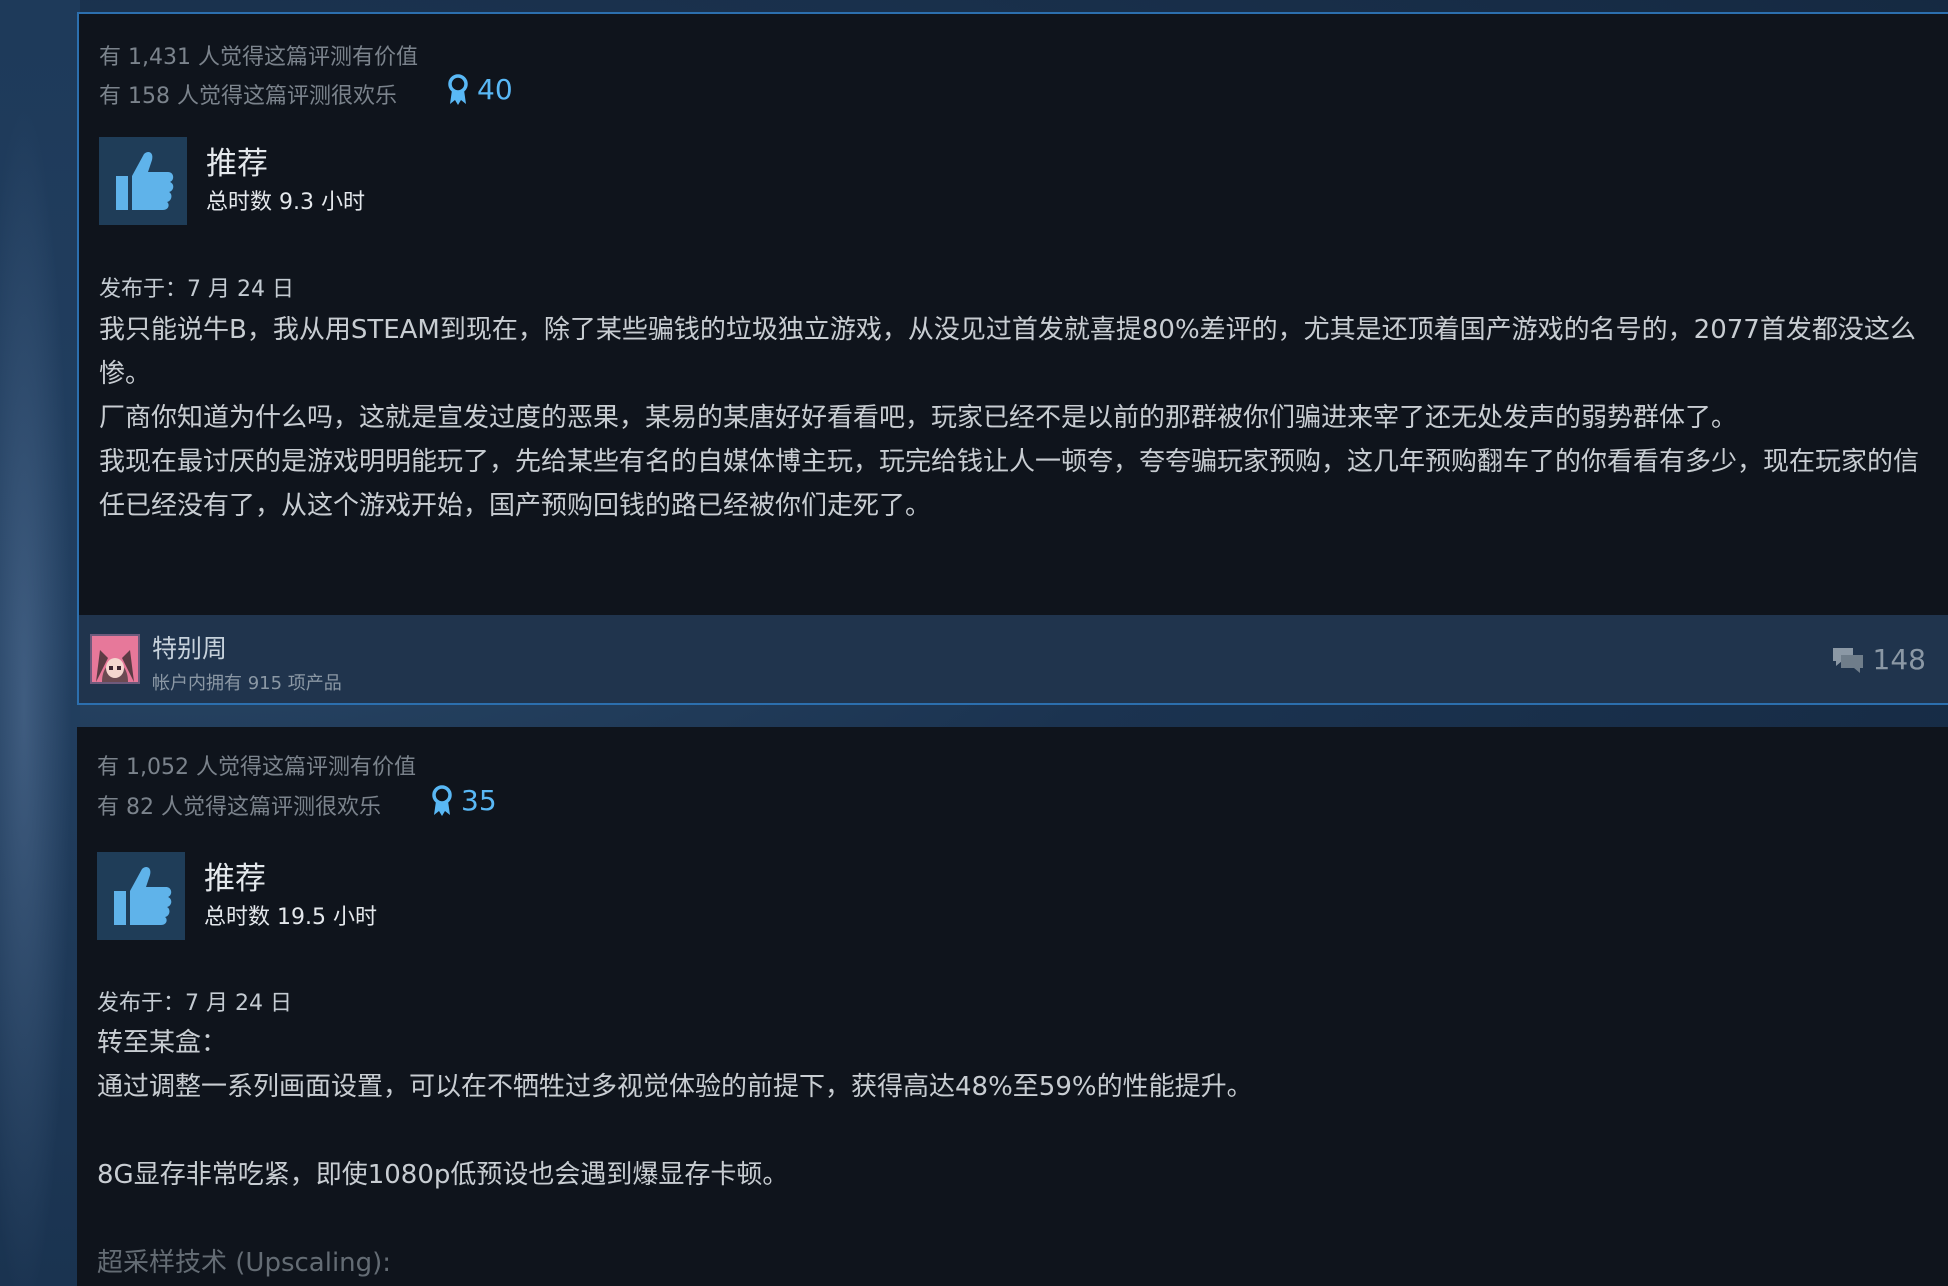 The width and height of the screenshot is (1948, 1286). I want to click on avatar, so click(115, 659).